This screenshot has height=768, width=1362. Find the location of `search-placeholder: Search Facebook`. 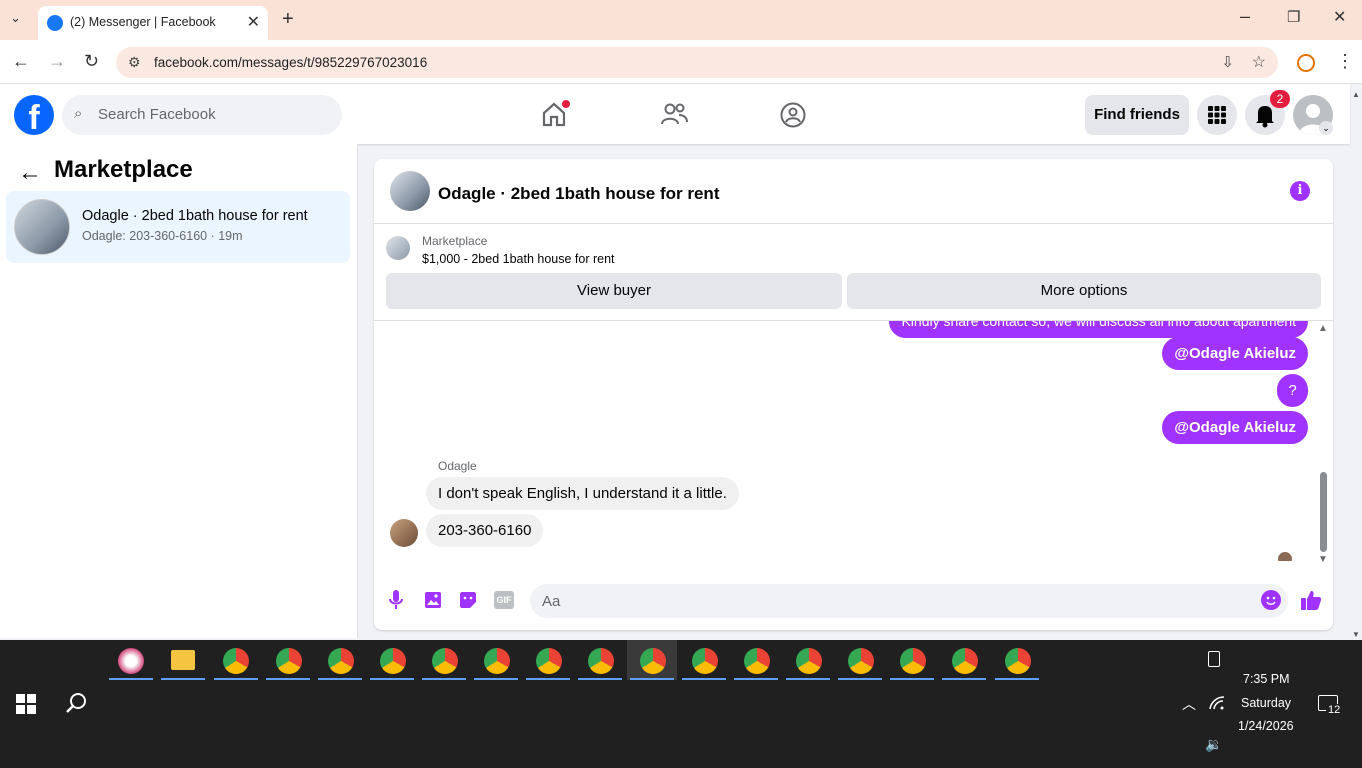

search-placeholder: Search Facebook is located at coordinates (157, 114).